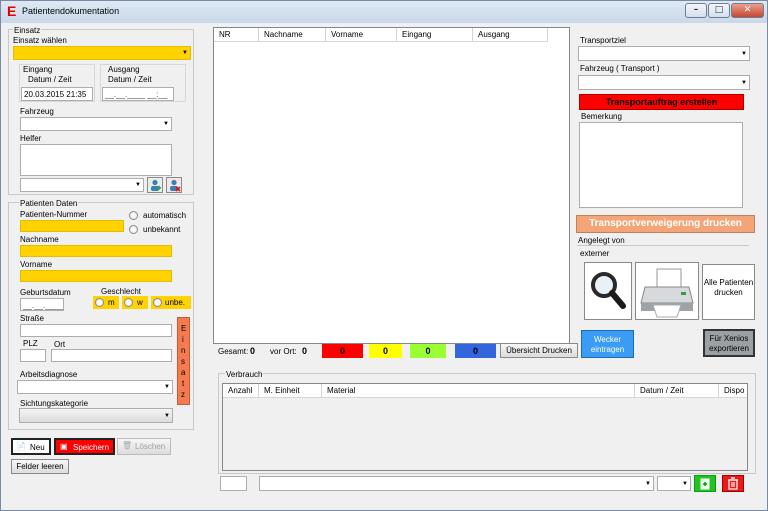  Describe the element at coordinates (54, 403) in the screenshot. I see `sichtungskategorie-label: Sichtungskategorie` at that location.